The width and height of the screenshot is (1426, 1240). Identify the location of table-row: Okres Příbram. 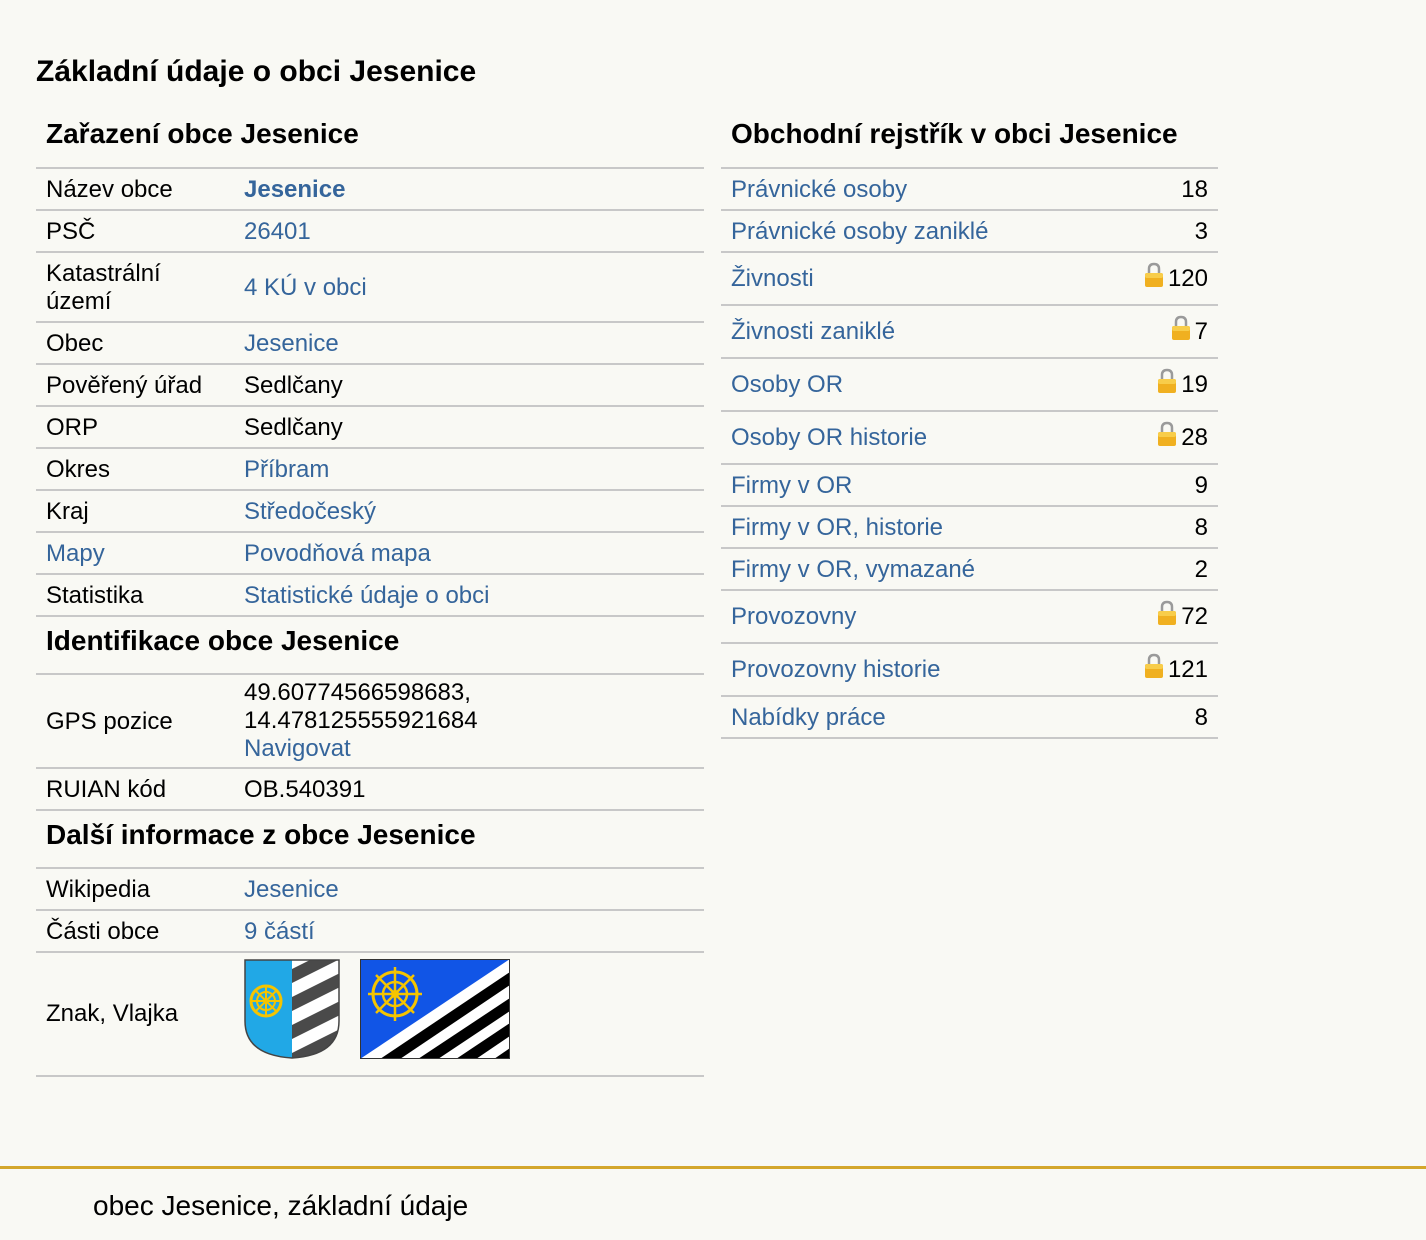
(370, 469).